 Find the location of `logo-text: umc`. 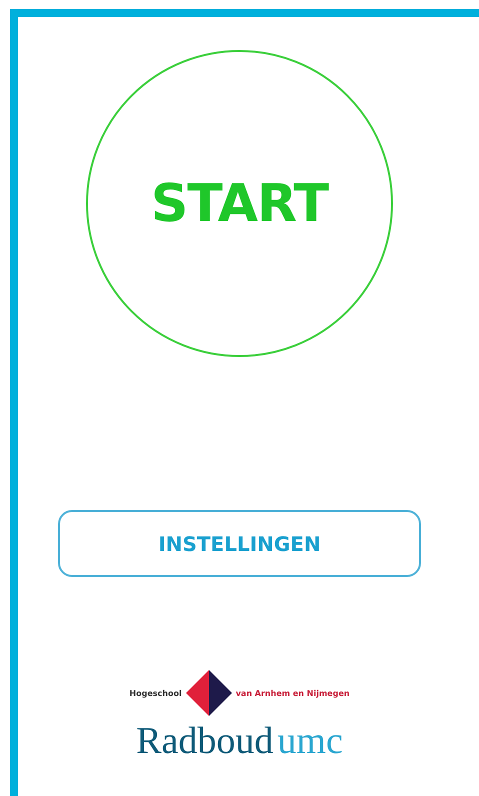

logo-text: umc is located at coordinates (310, 741).